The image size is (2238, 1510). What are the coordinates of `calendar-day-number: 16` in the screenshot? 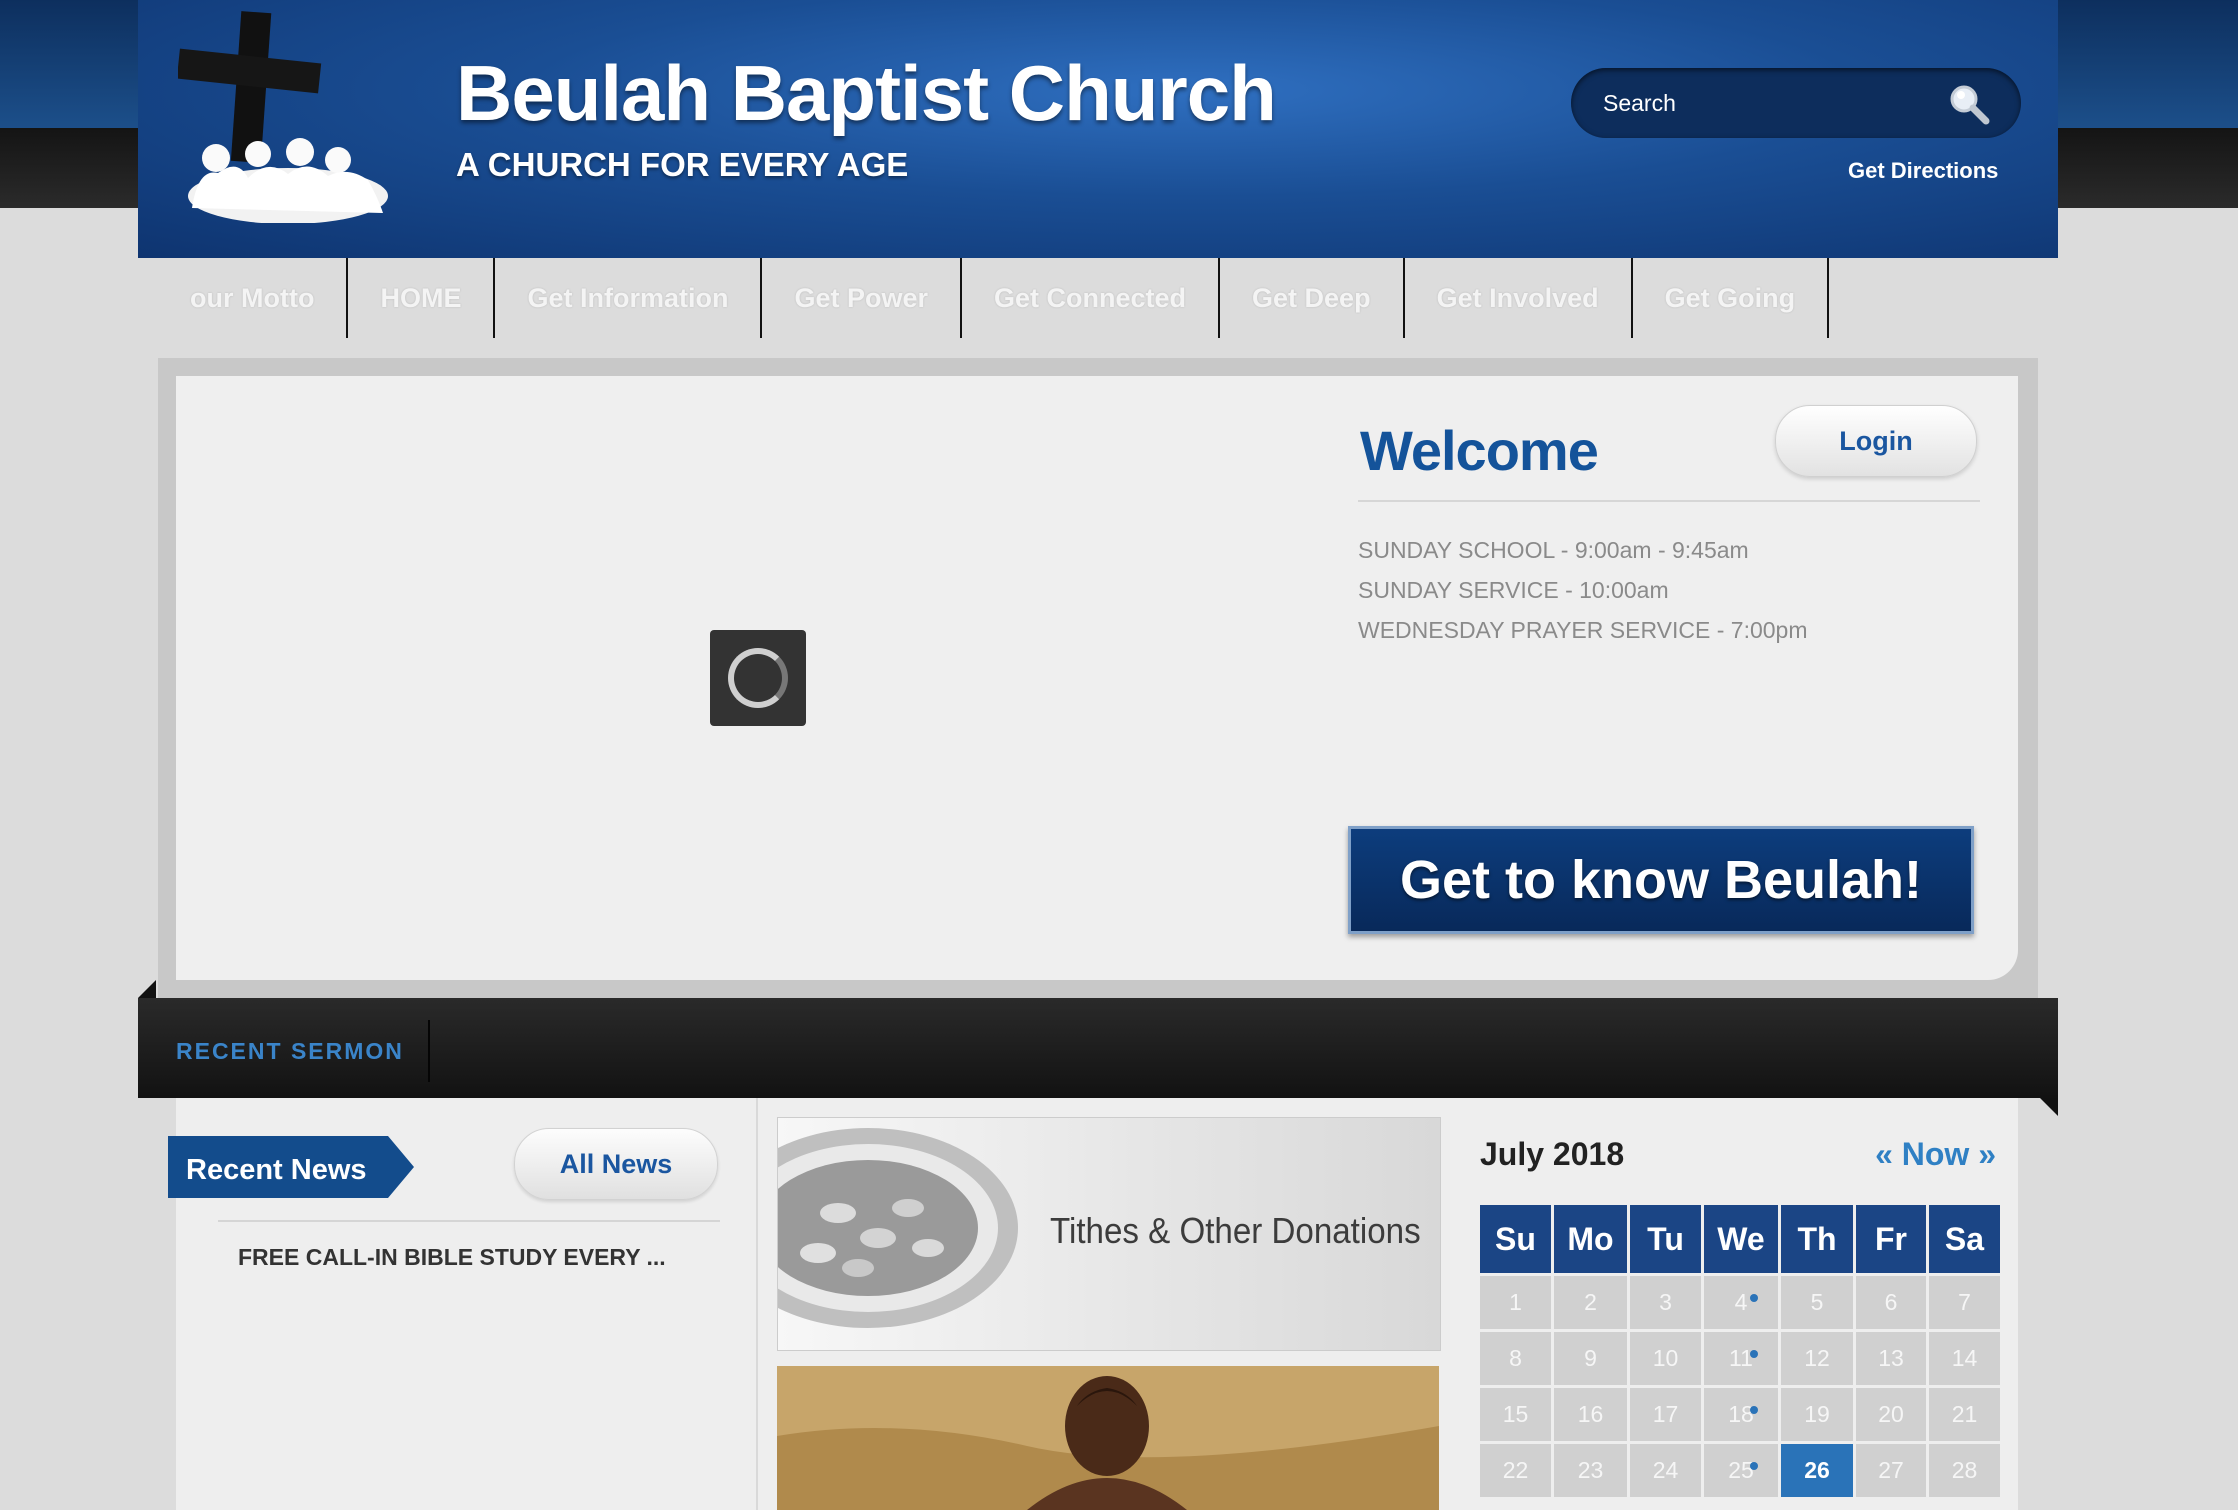 It's located at (1590, 1414).